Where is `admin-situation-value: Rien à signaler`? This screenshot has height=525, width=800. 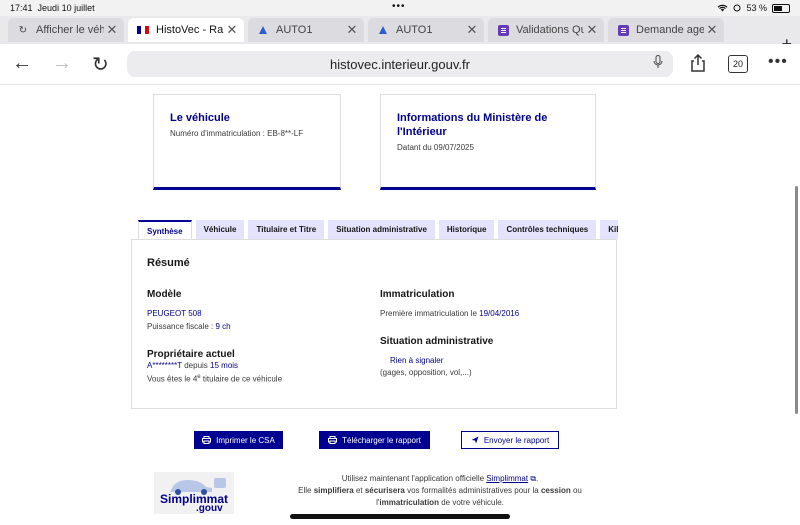 admin-situation-value: Rien à signaler is located at coordinates (417, 360).